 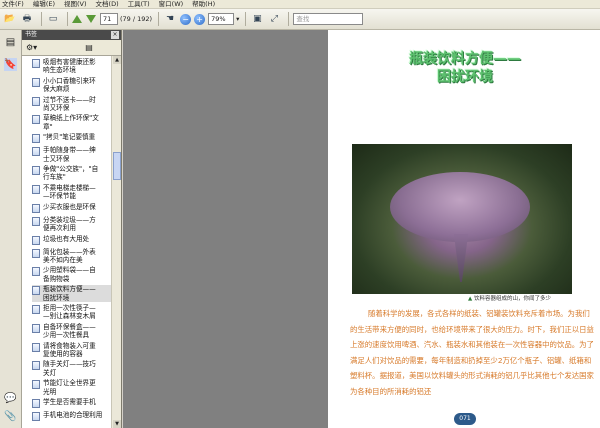 What do you see at coordinates (139, 4) in the screenshot?
I see `menu-tools: 工具(T)` at bounding box center [139, 4].